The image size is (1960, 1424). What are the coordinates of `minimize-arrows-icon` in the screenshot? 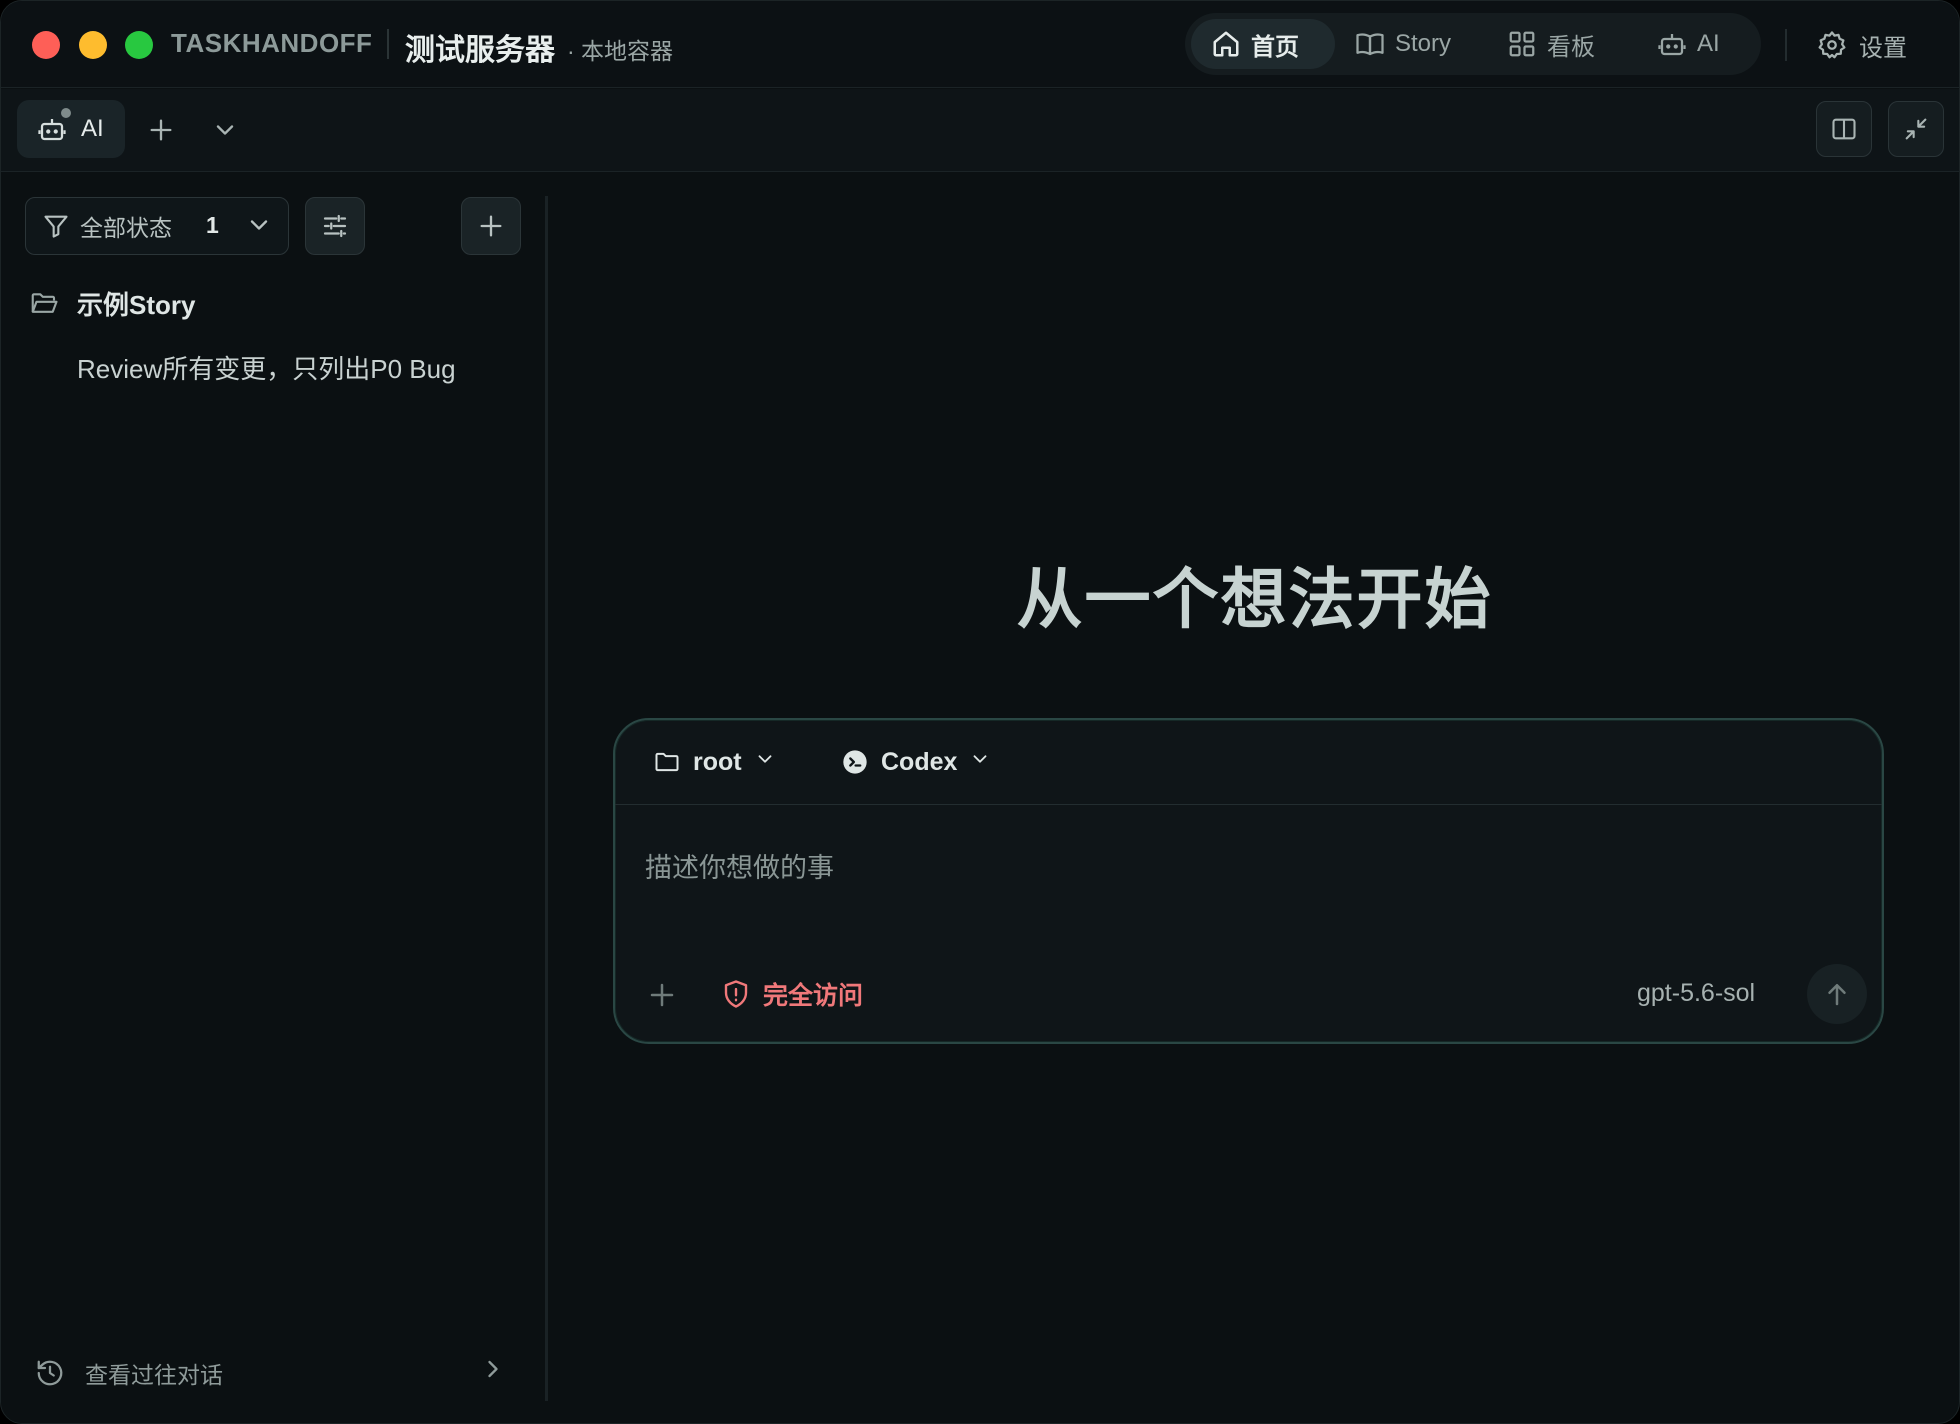 It's located at (1916, 129).